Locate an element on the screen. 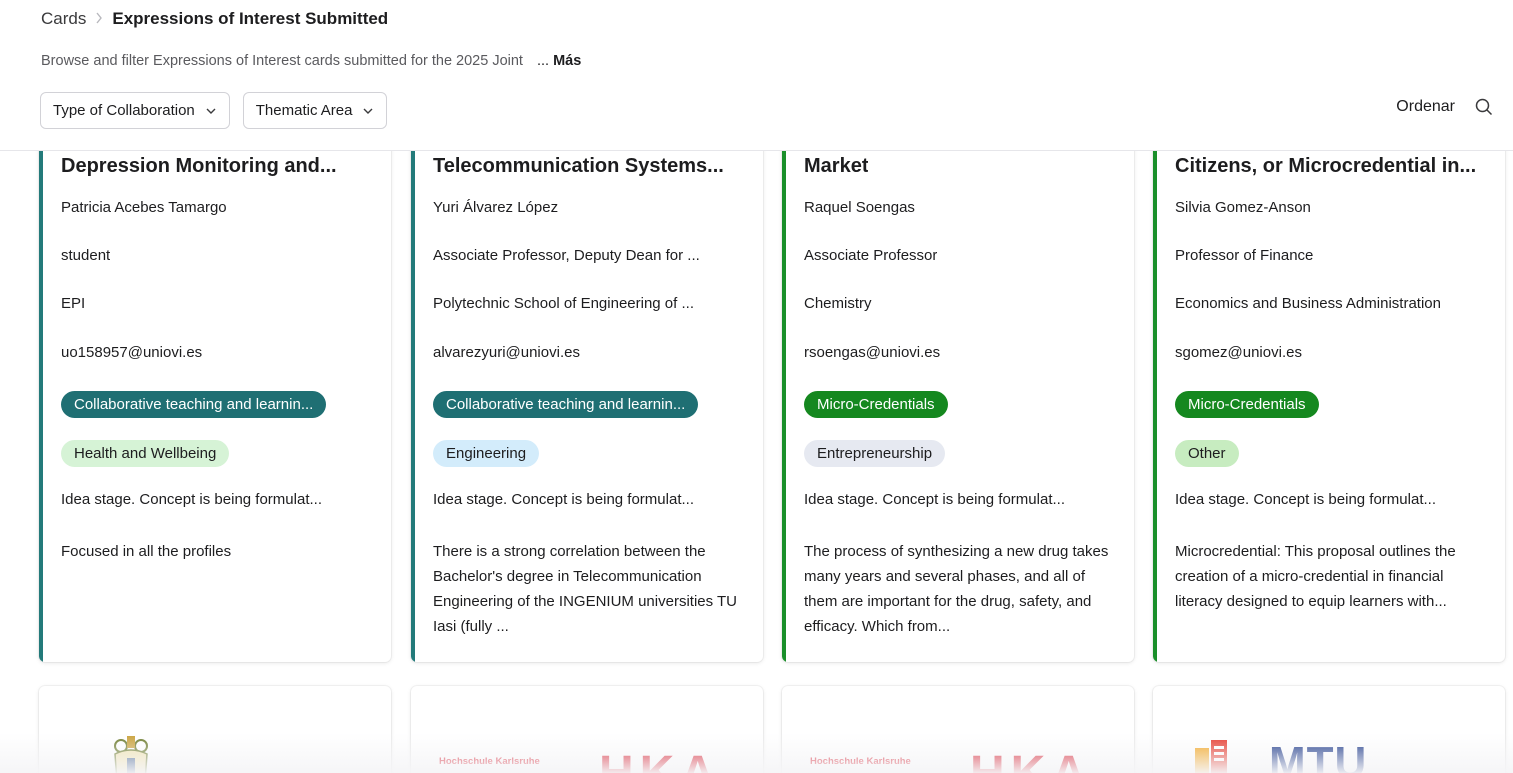  card-title: Market is located at coordinates (836, 166).